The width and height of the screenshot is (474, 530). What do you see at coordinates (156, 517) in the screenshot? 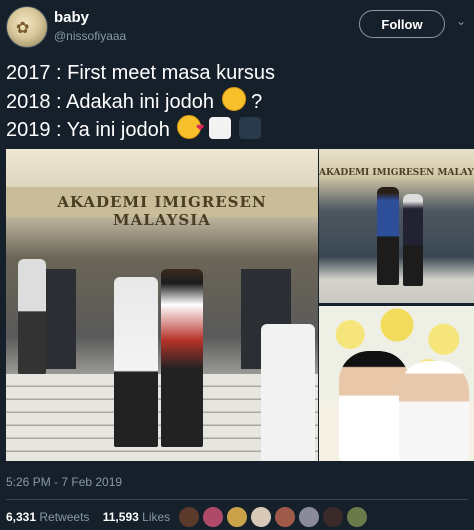
I see `likes-label: Likes` at bounding box center [156, 517].